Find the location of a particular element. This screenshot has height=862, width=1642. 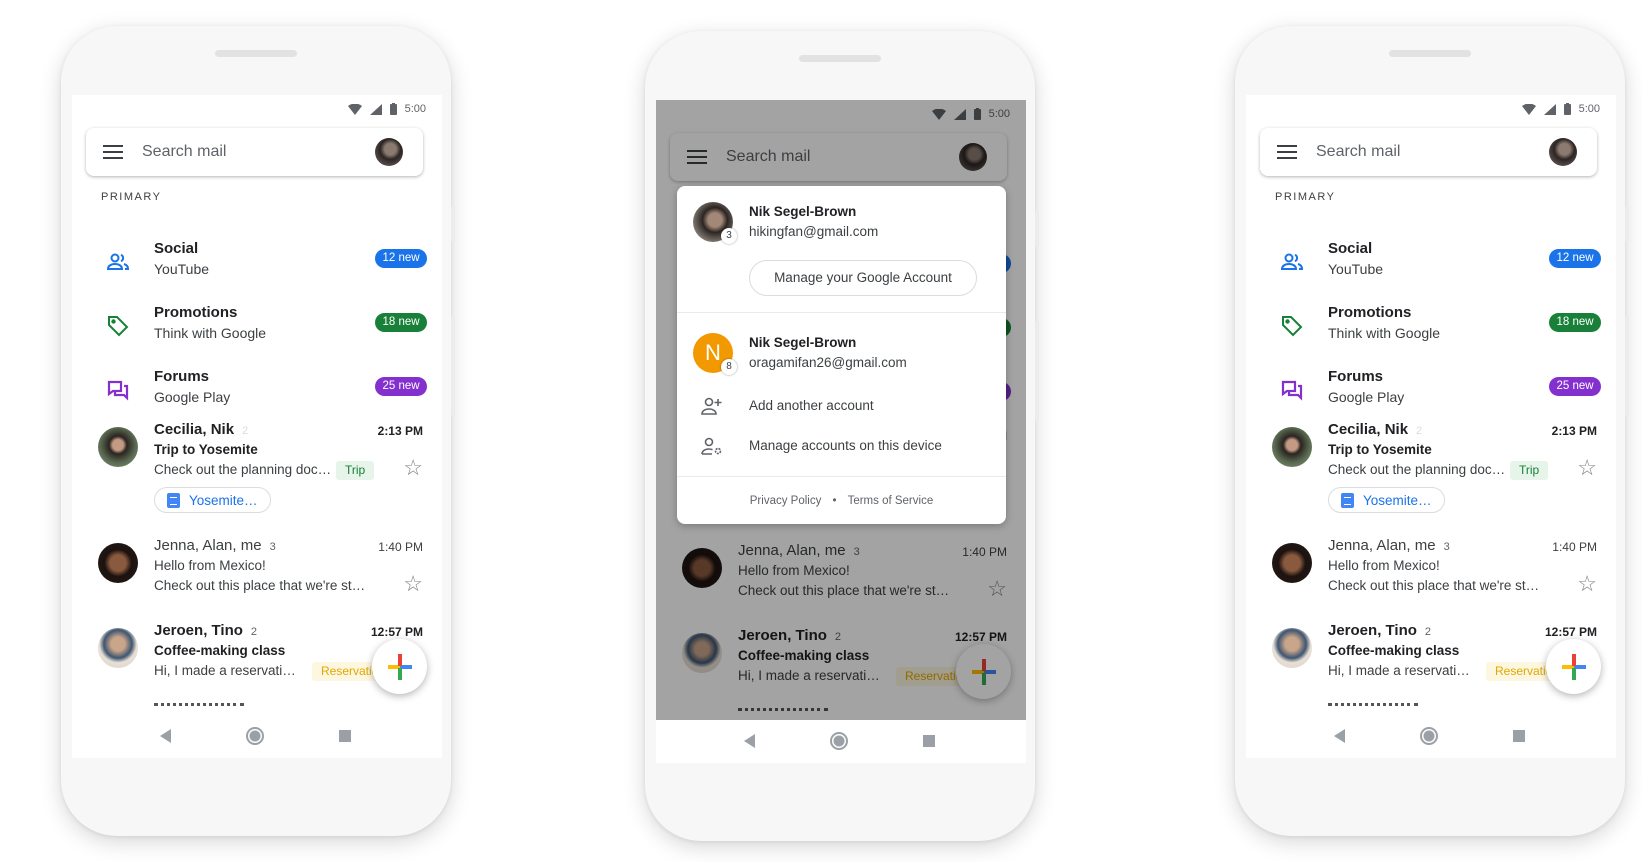

email-time: 2:13 PM is located at coordinates (400, 431).